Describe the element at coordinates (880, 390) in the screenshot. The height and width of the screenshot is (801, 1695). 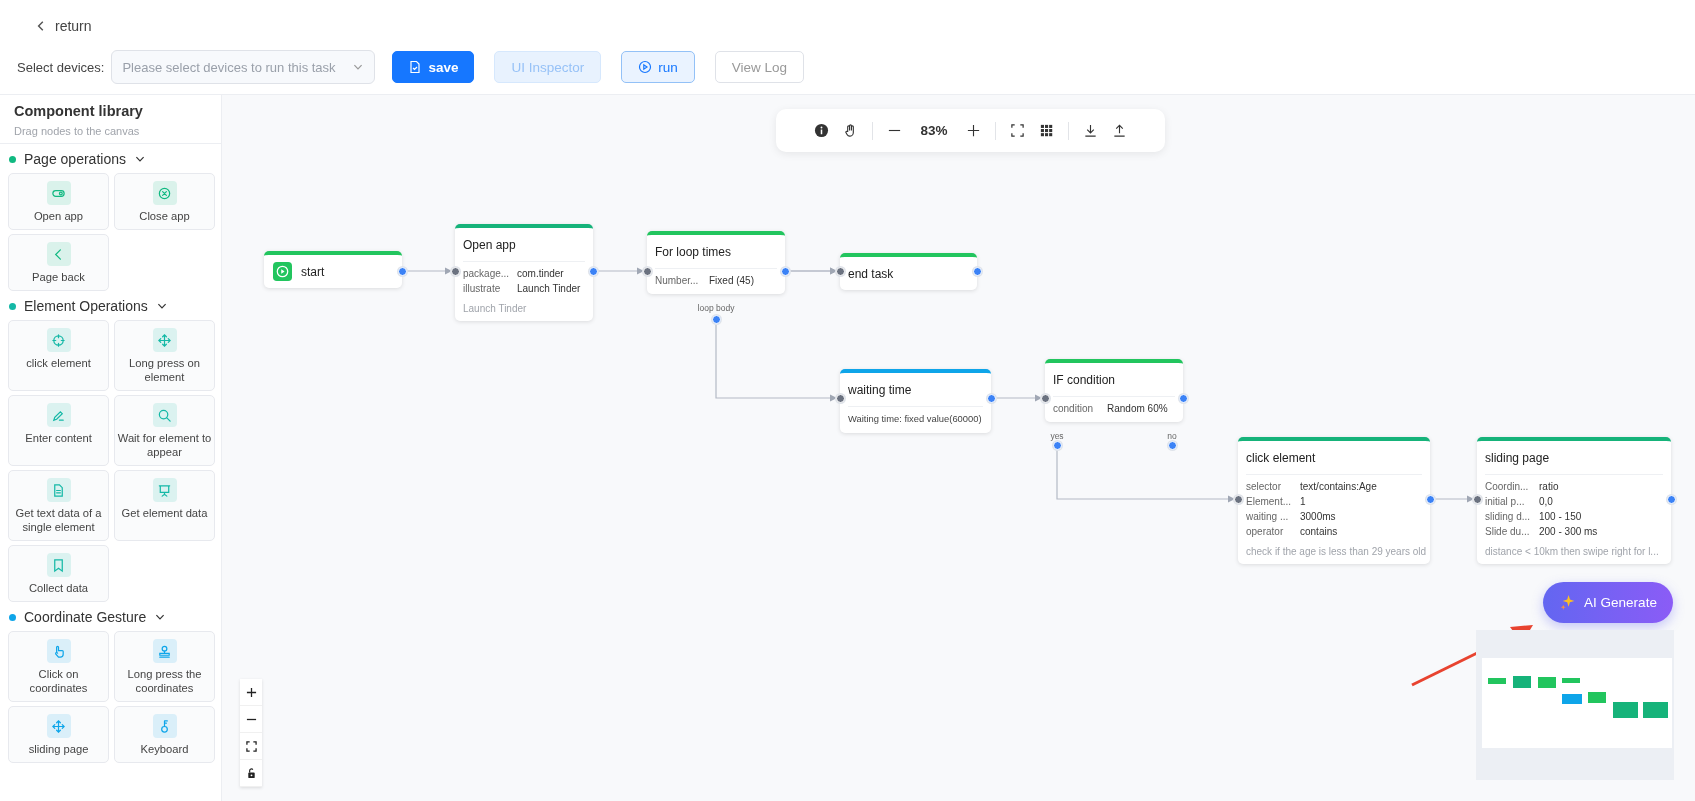
I see `node-title: waiting time` at that location.